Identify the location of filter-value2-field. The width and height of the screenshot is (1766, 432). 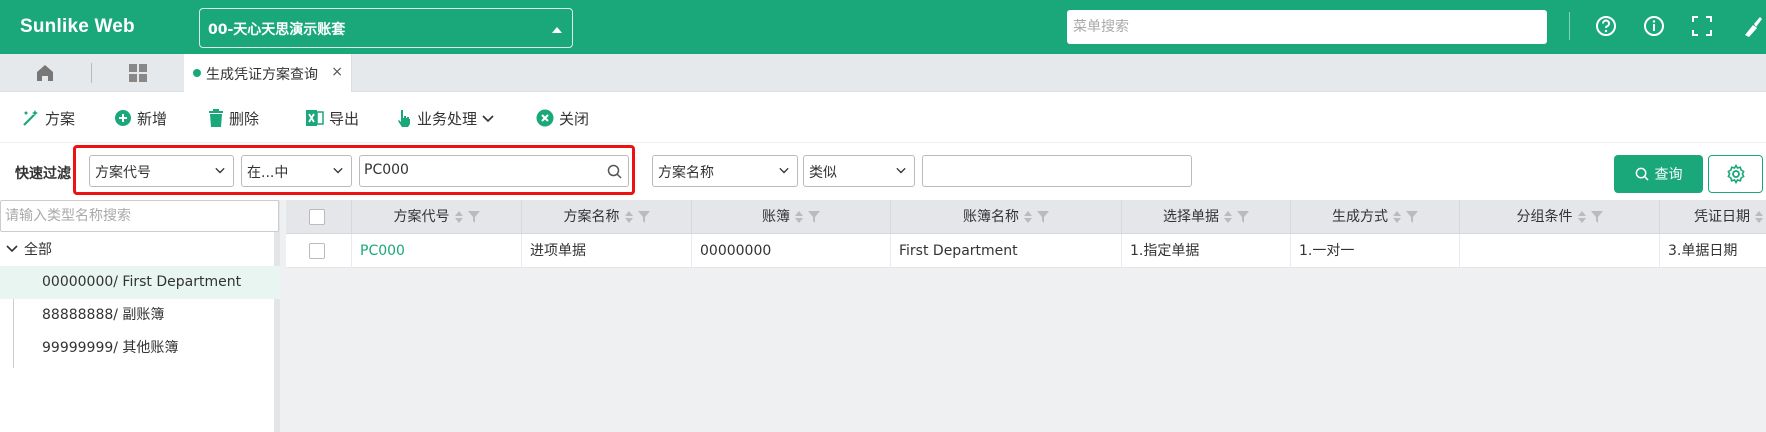
(1057, 171).